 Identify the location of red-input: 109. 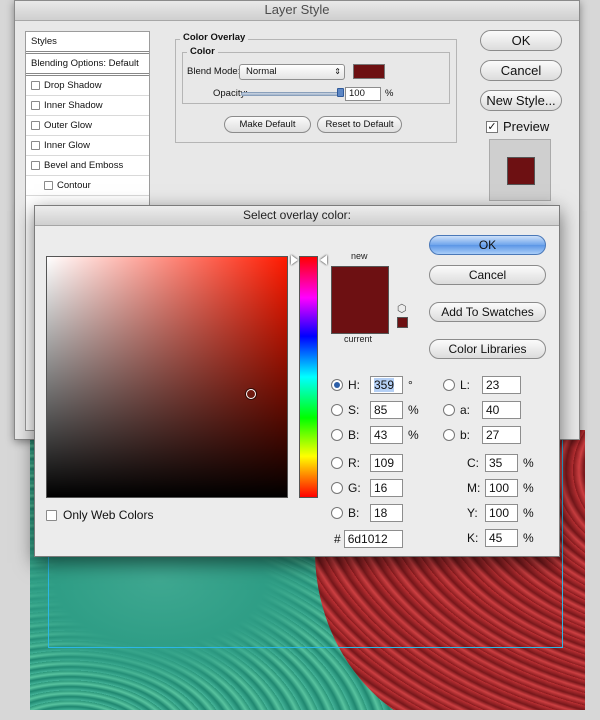
(386, 463).